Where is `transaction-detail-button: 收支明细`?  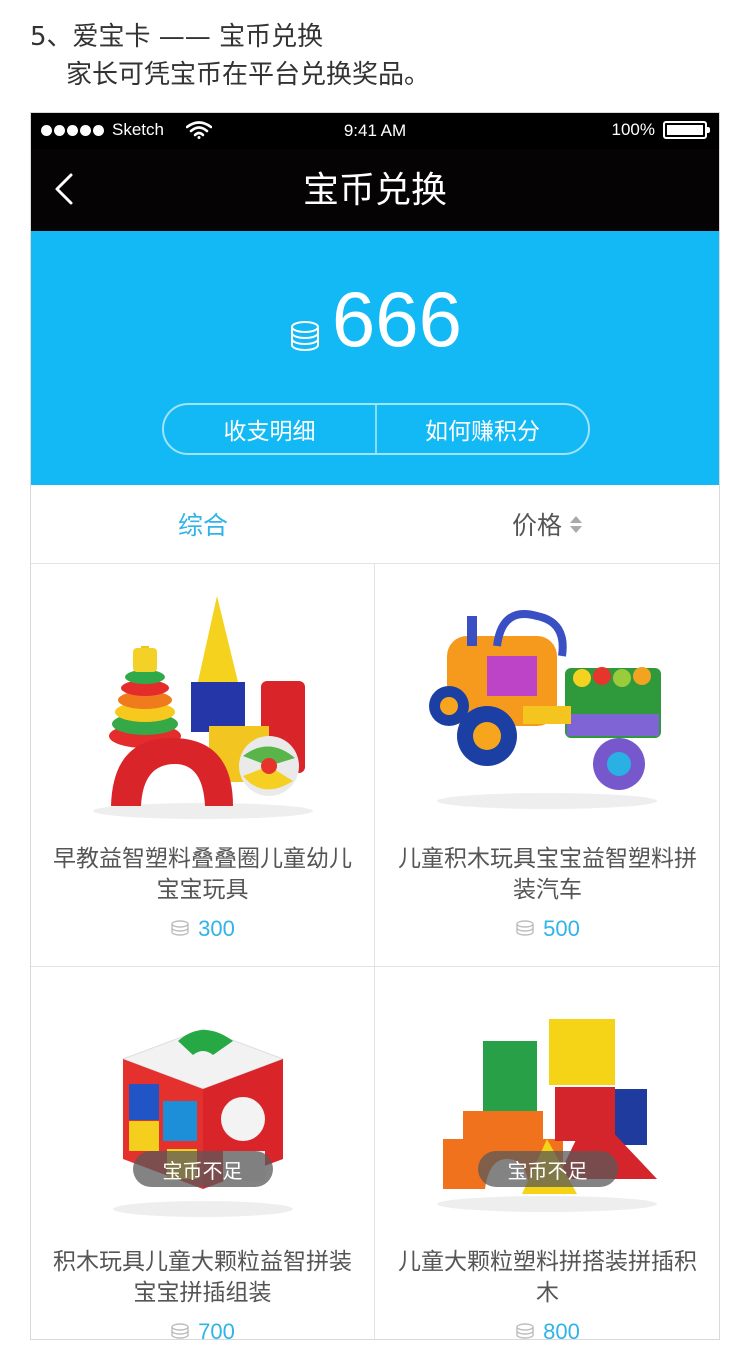
transaction-detail-button: 收支明细 is located at coordinates (269, 429).